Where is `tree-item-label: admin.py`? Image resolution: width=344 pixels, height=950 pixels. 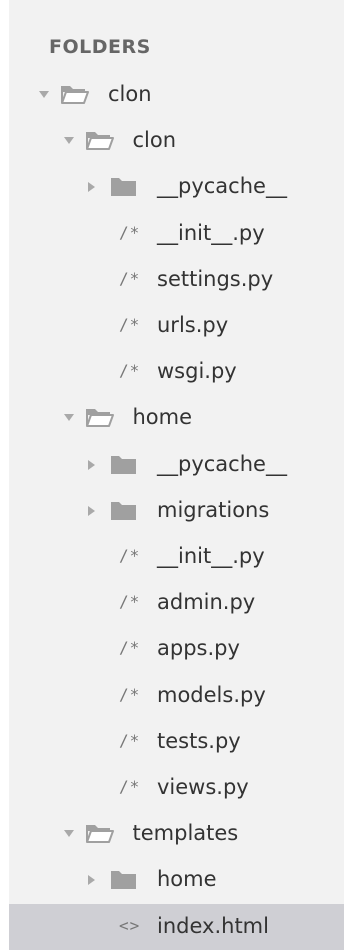 tree-item-label: admin.py is located at coordinates (206, 602).